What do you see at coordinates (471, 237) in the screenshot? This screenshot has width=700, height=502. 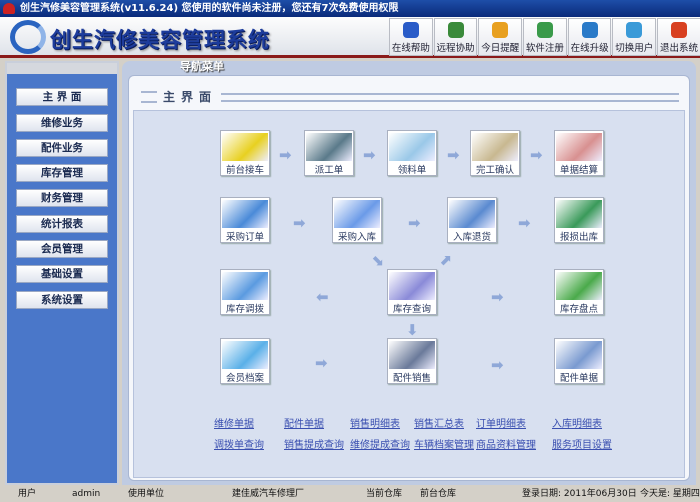 I see `module-label: 入库退货` at bounding box center [471, 237].